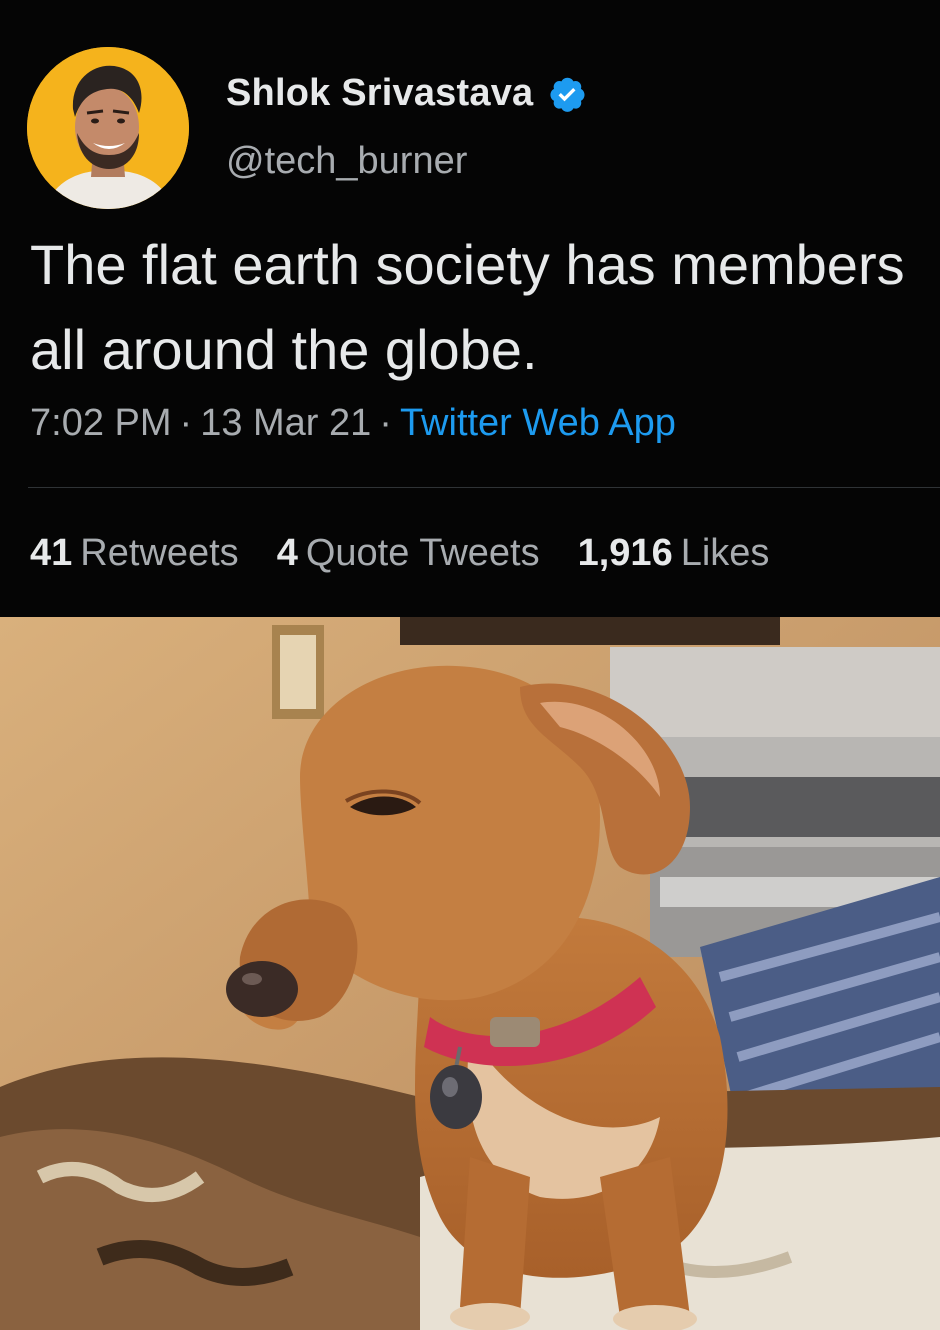  Describe the element at coordinates (101, 423) in the screenshot. I see `tweet-time: 7:02 PM` at that location.